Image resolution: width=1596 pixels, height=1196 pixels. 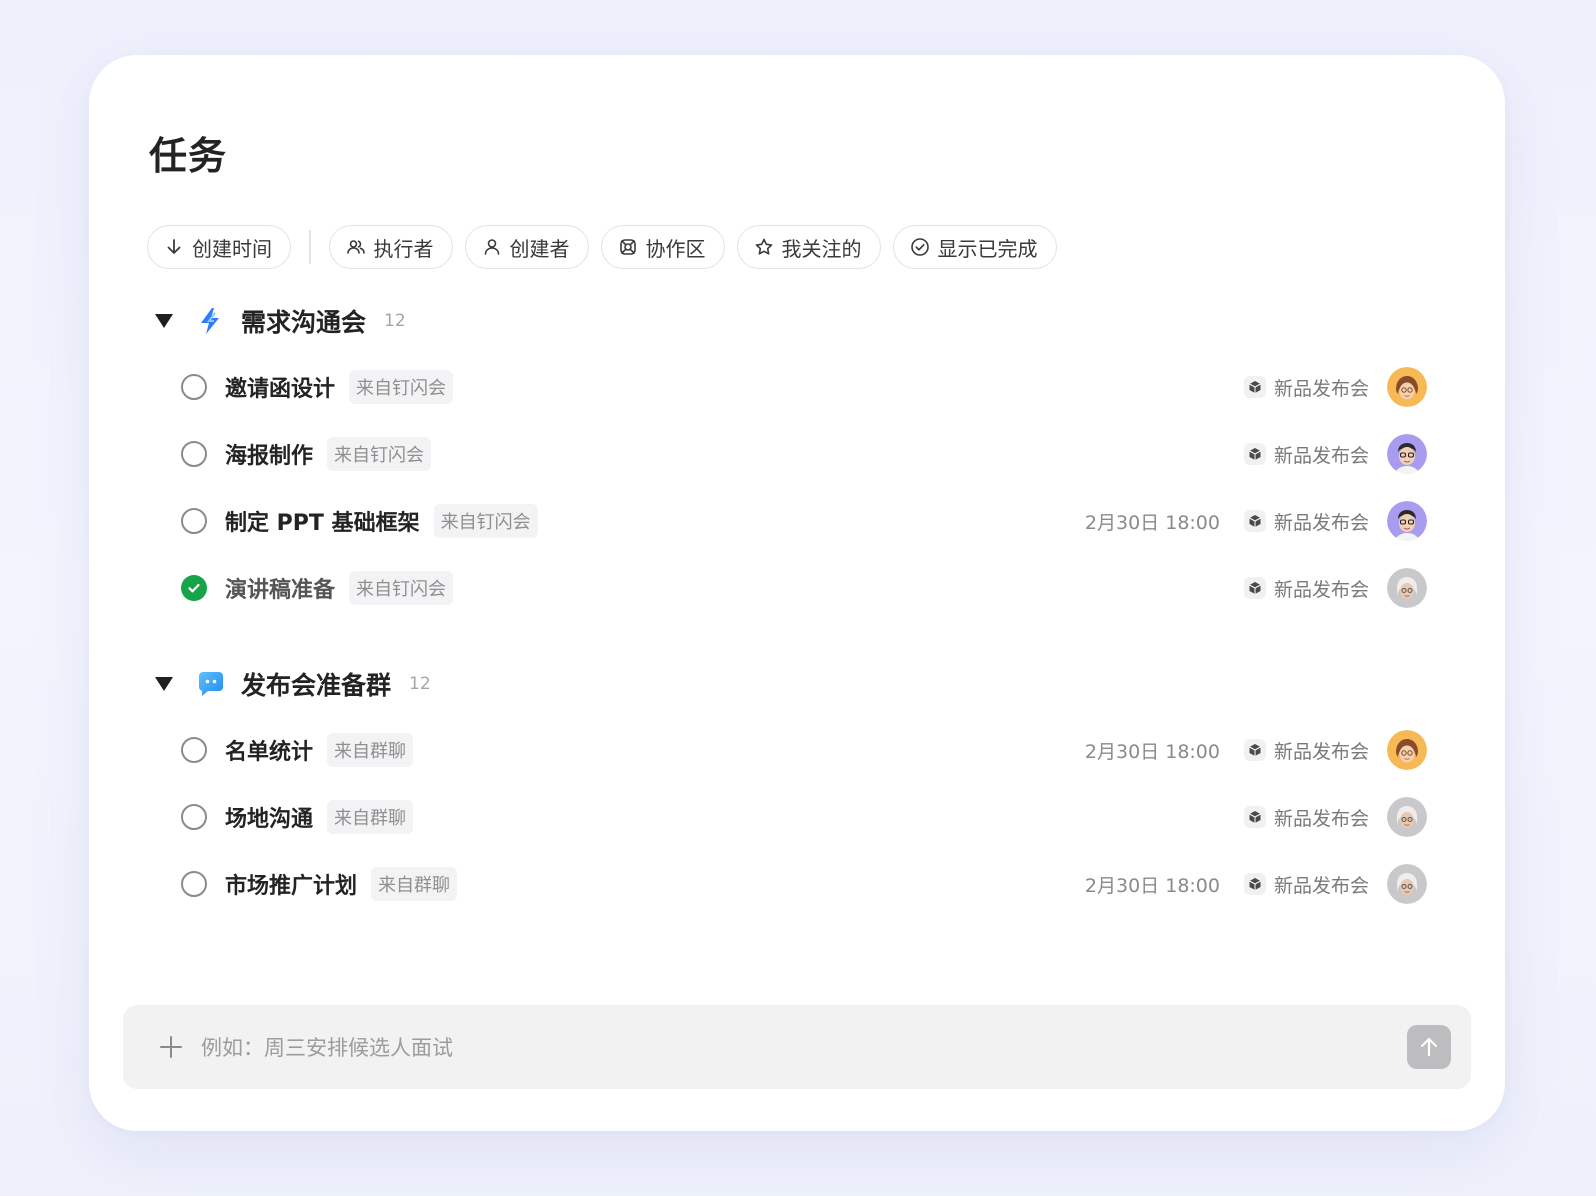 What do you see at coordinates (269, 752) in the screenshot?
I see `task-name: 名单统计` at bounding box center [269, 752].